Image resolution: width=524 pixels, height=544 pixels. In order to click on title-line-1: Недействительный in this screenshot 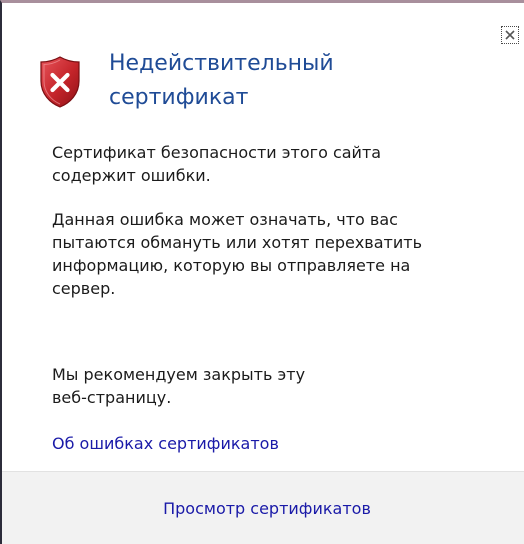, I will do `click(221, 63)`.